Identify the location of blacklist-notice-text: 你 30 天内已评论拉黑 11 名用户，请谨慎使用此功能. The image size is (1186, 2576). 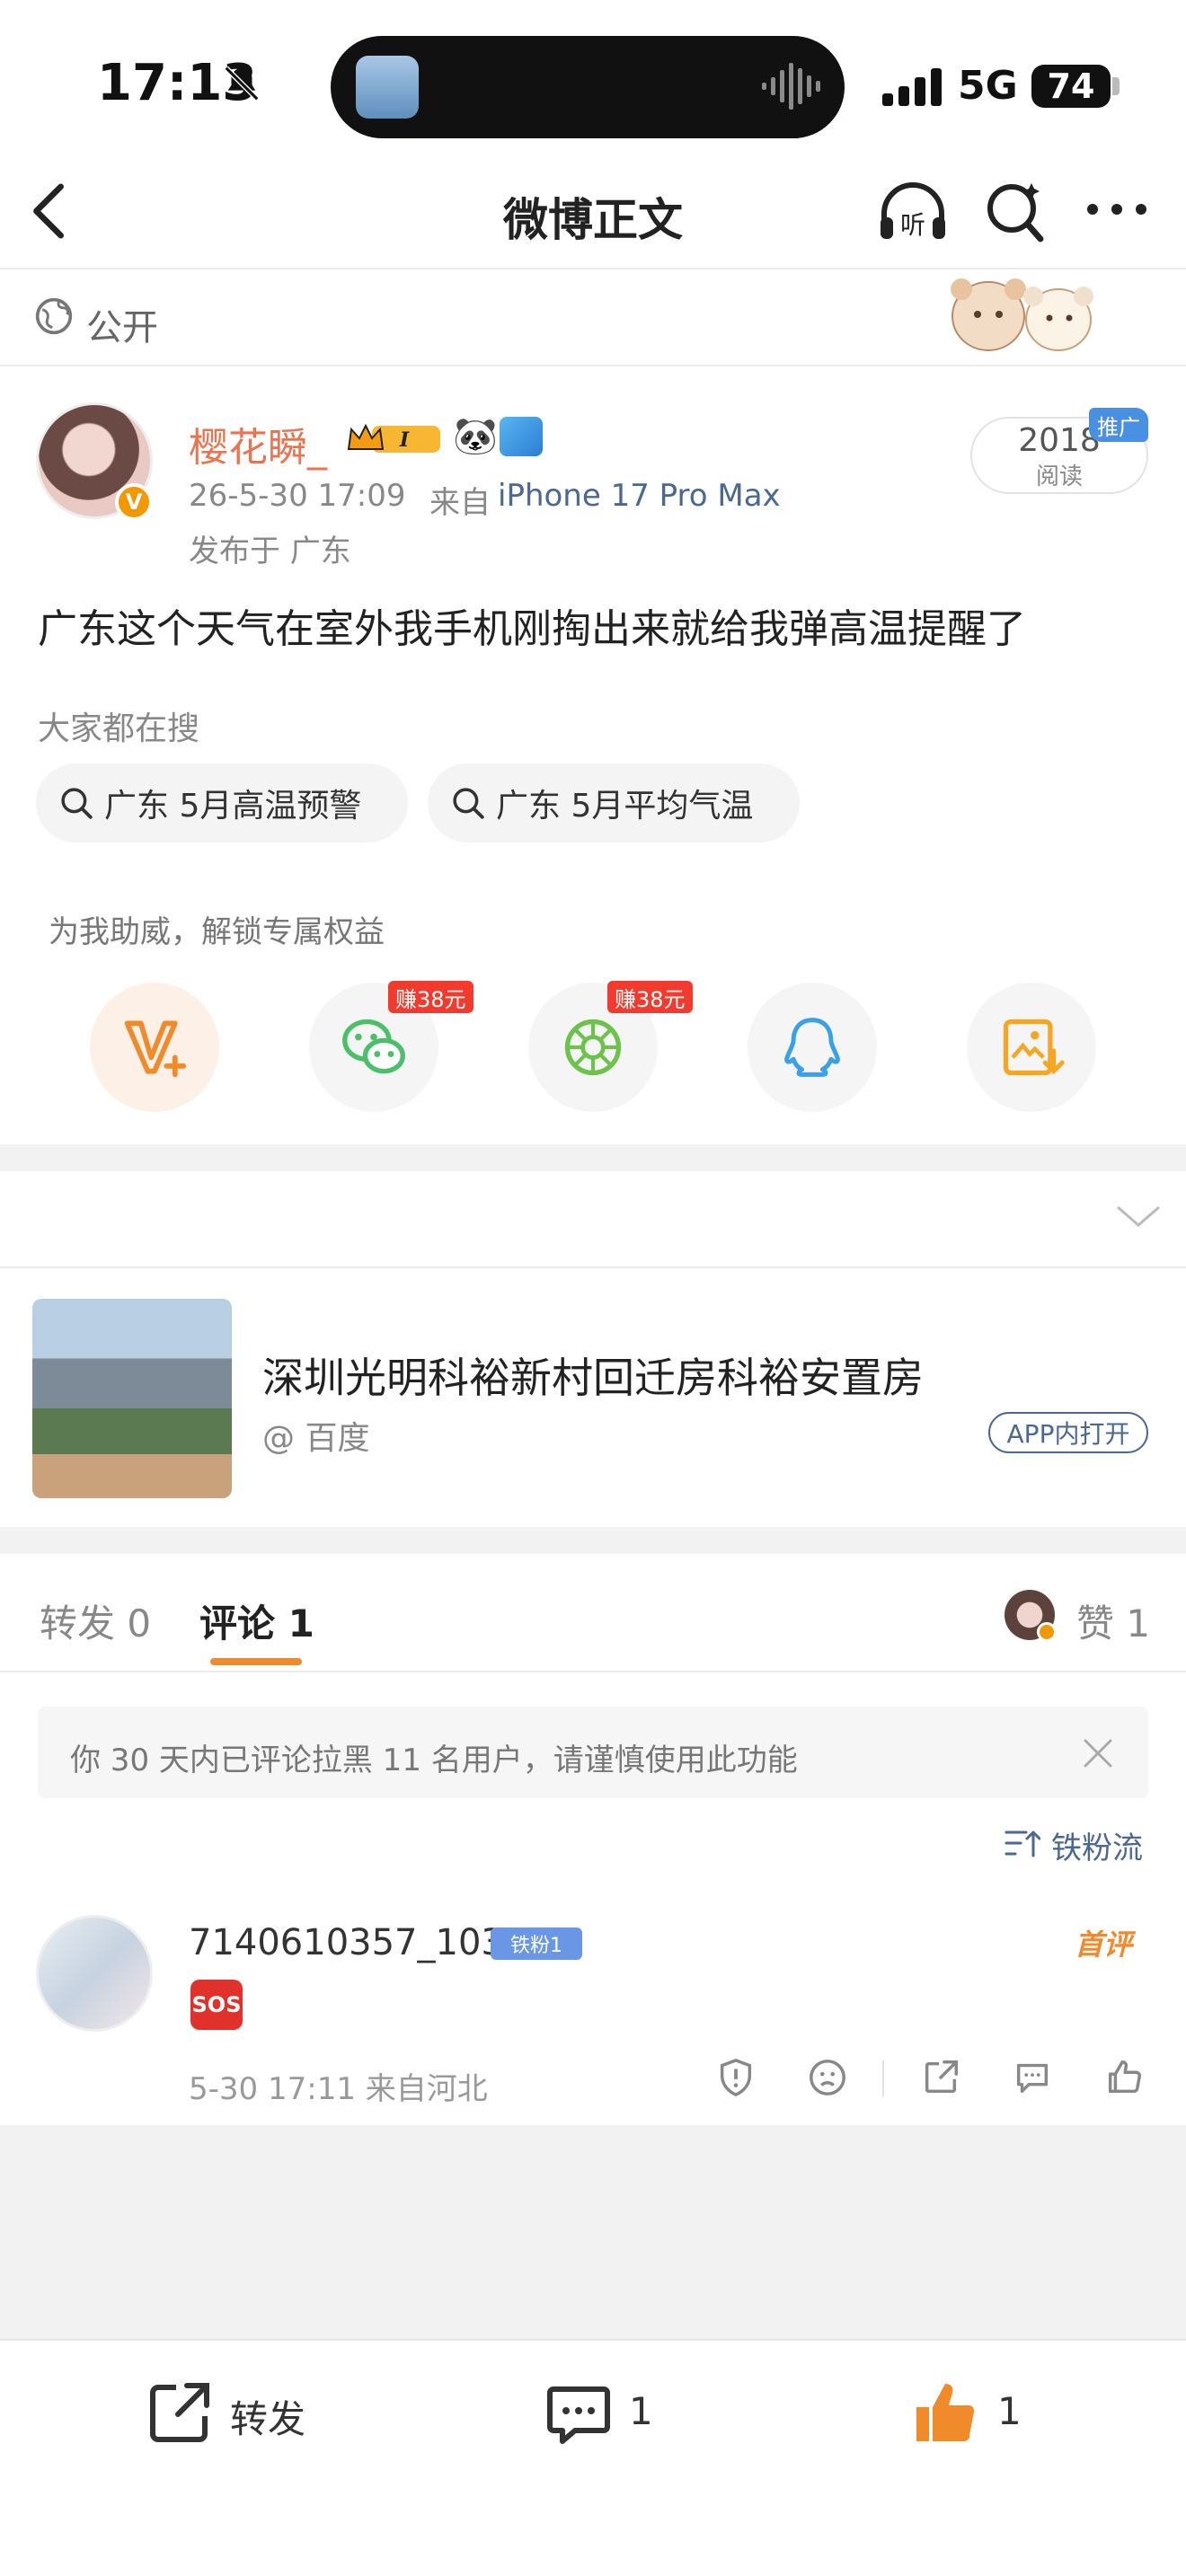
(434, 1760).